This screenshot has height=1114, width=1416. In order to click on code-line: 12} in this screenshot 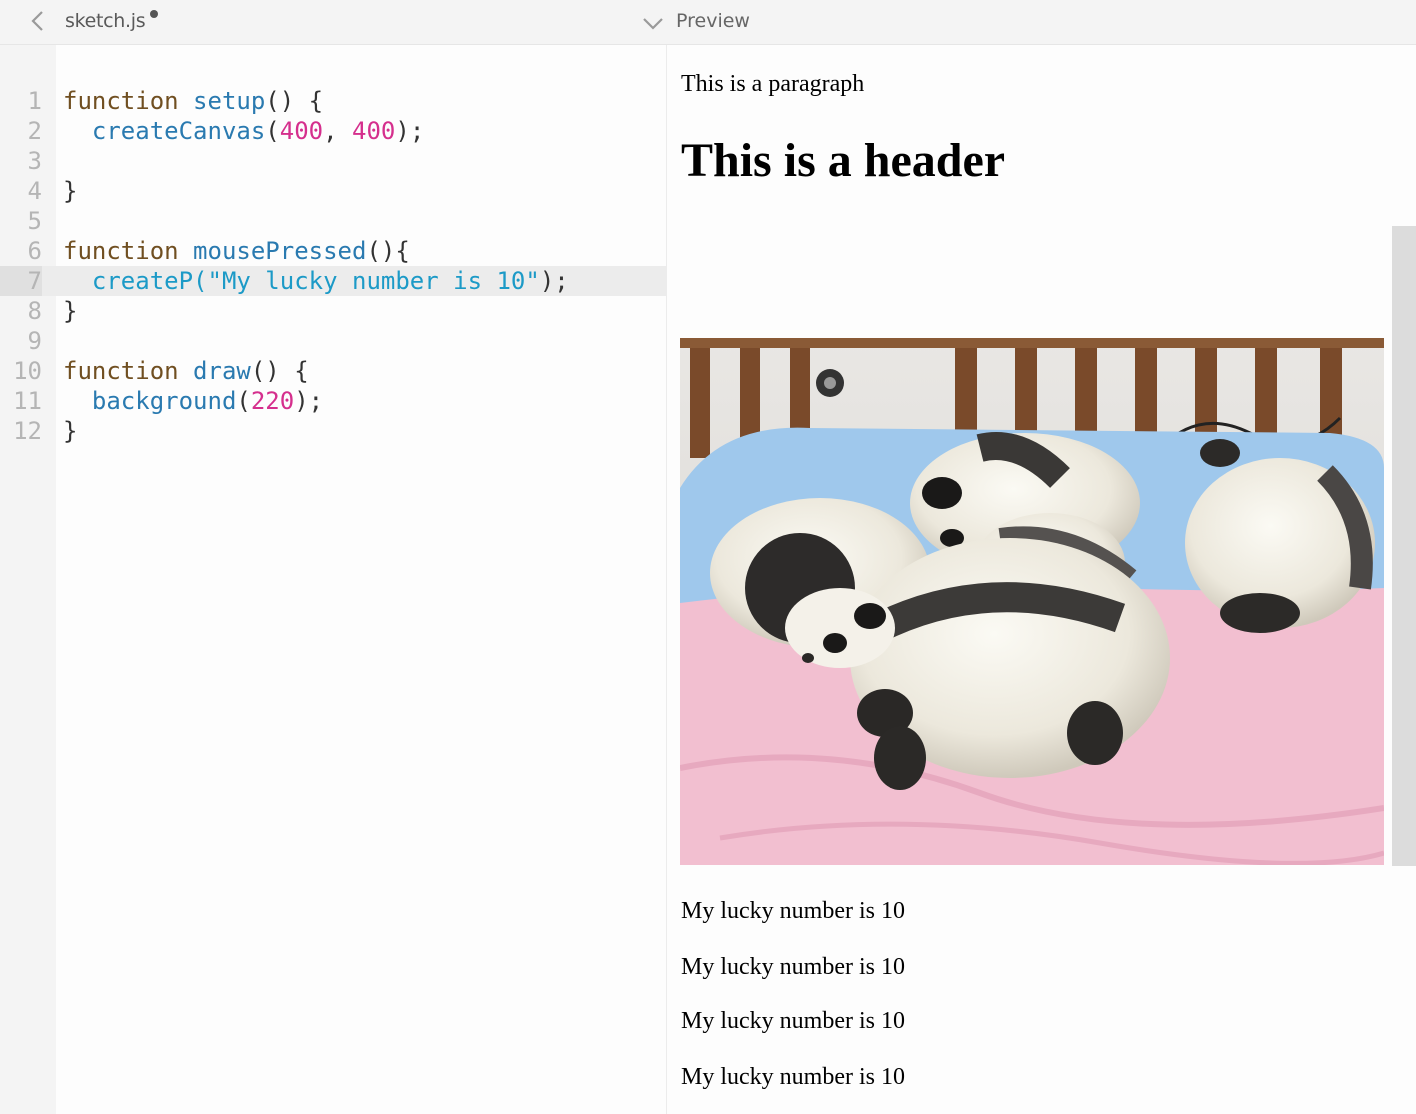, I will do `click(333, 431)`.